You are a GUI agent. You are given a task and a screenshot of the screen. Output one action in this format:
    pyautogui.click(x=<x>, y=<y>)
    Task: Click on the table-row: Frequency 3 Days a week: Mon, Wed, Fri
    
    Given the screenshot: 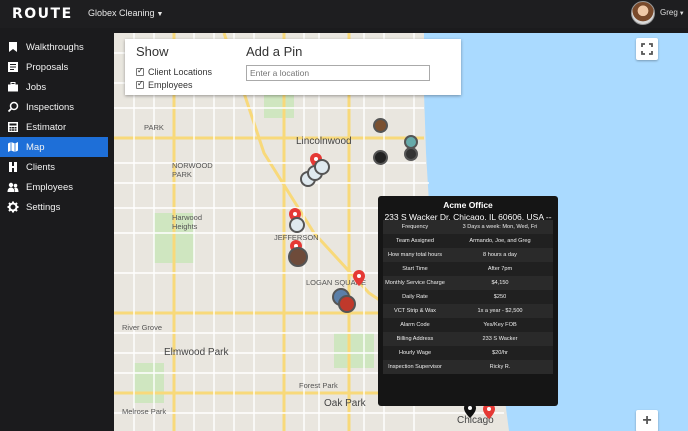 What is the action you would take?
    pyautogui.click(x=468, y=227)
    